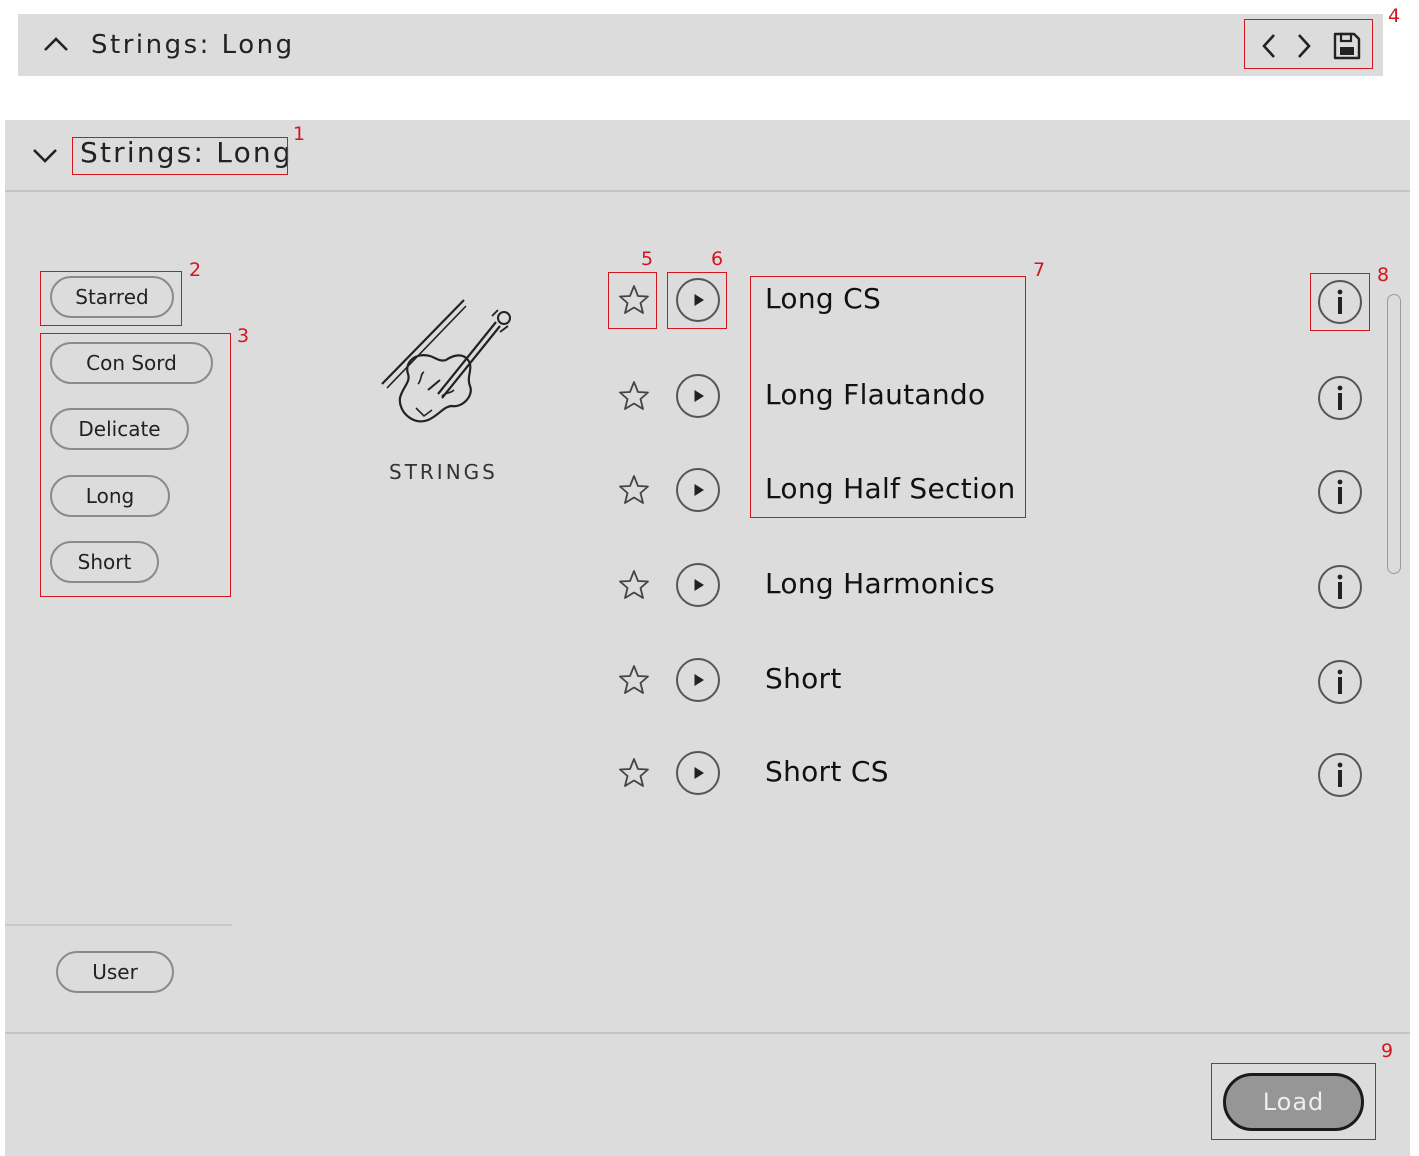  I want to click on callout-number-1: 1, so click(299, 134).